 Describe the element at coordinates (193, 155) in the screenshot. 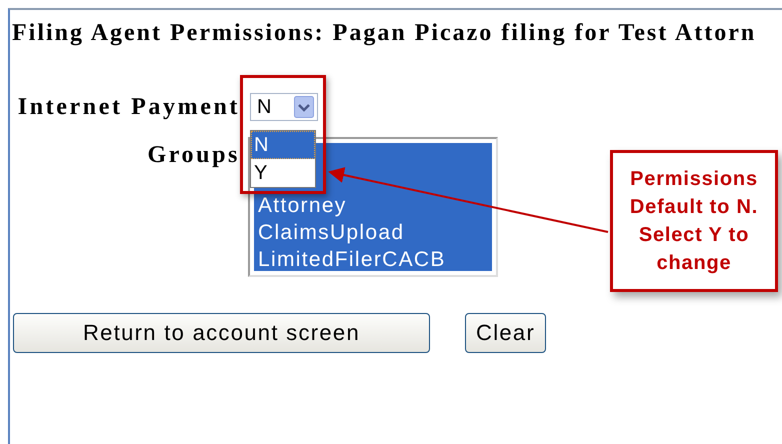

I see `field-label: Groups` at that location.